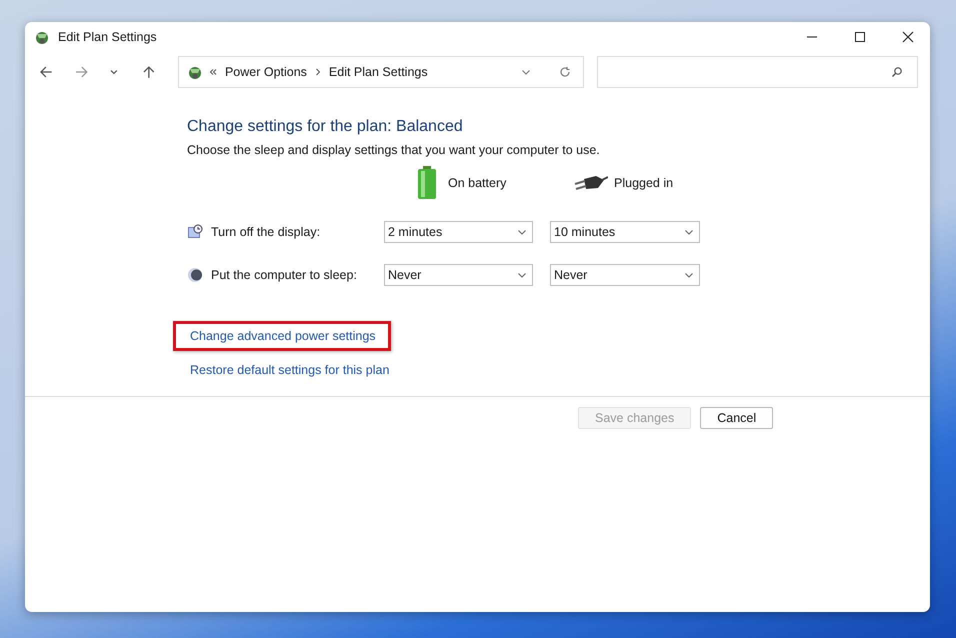 Image resolution: width=956 pixels, height=638 pixels. Describe the element at coordinates (427, 183) in the screenshot. I see `battery-icon` at that location.